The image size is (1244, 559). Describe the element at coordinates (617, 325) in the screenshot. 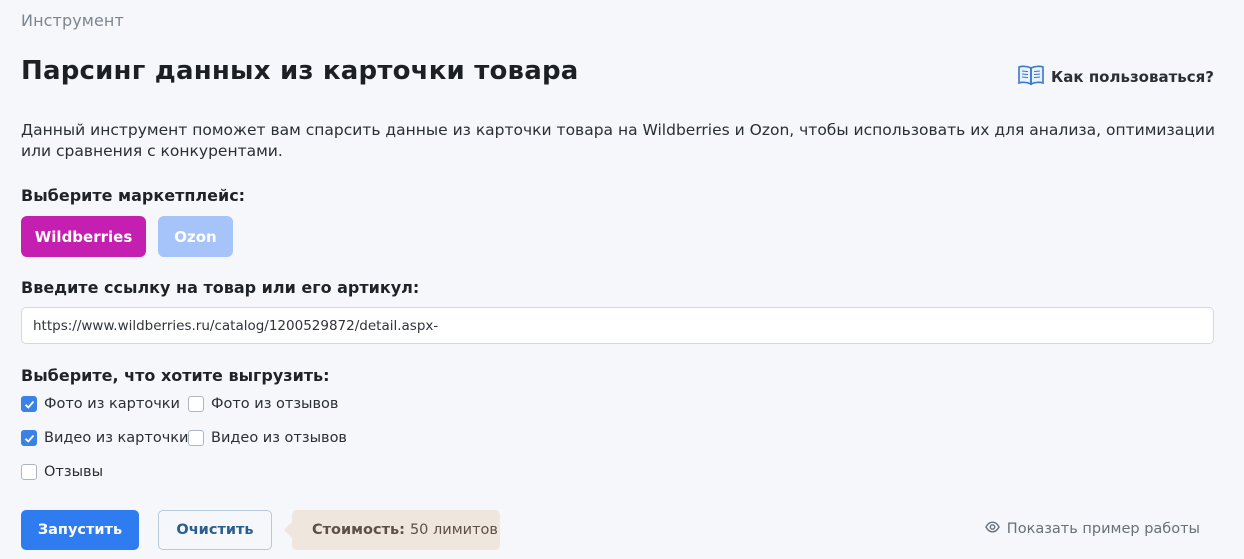

I see `product-link-input` at that location.